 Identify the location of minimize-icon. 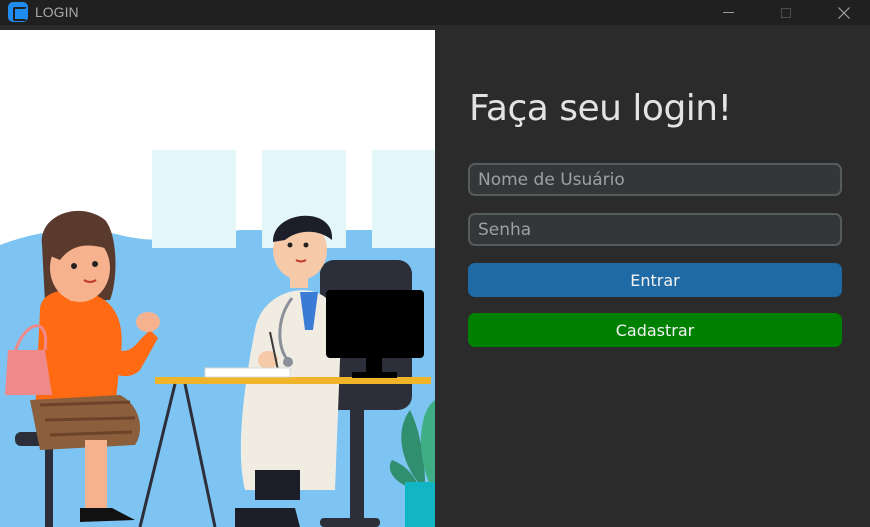
(728, 12).